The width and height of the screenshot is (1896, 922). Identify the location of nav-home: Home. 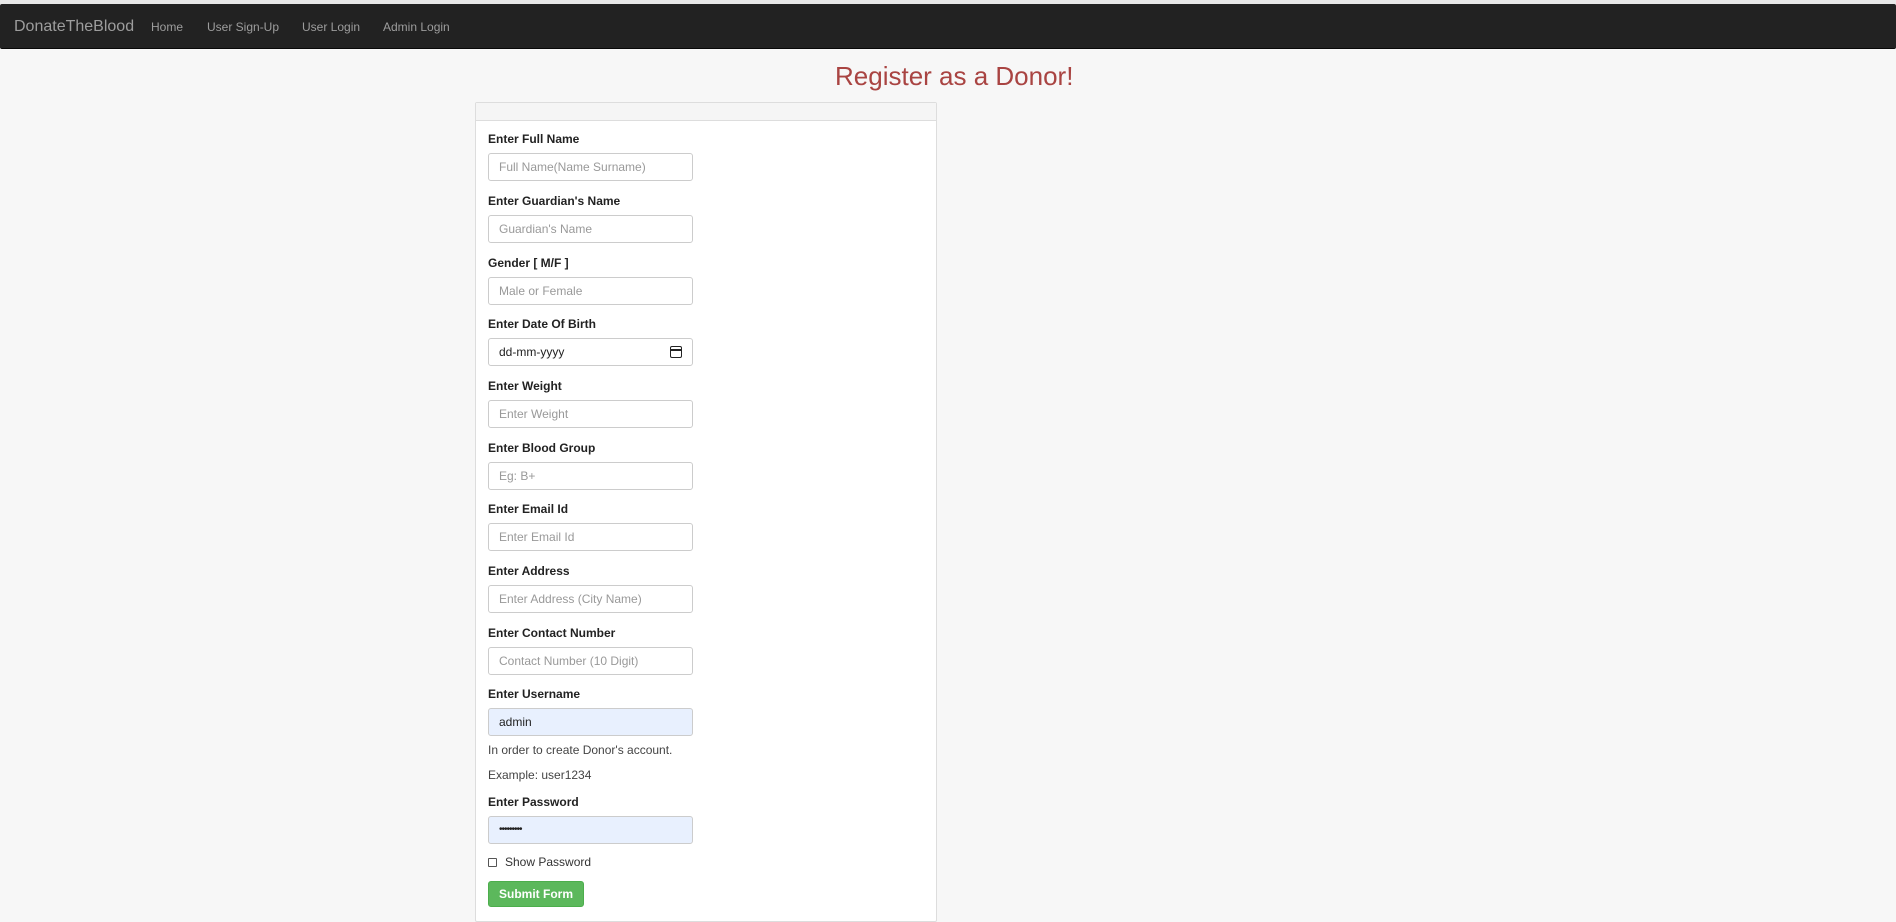
(167, 27).